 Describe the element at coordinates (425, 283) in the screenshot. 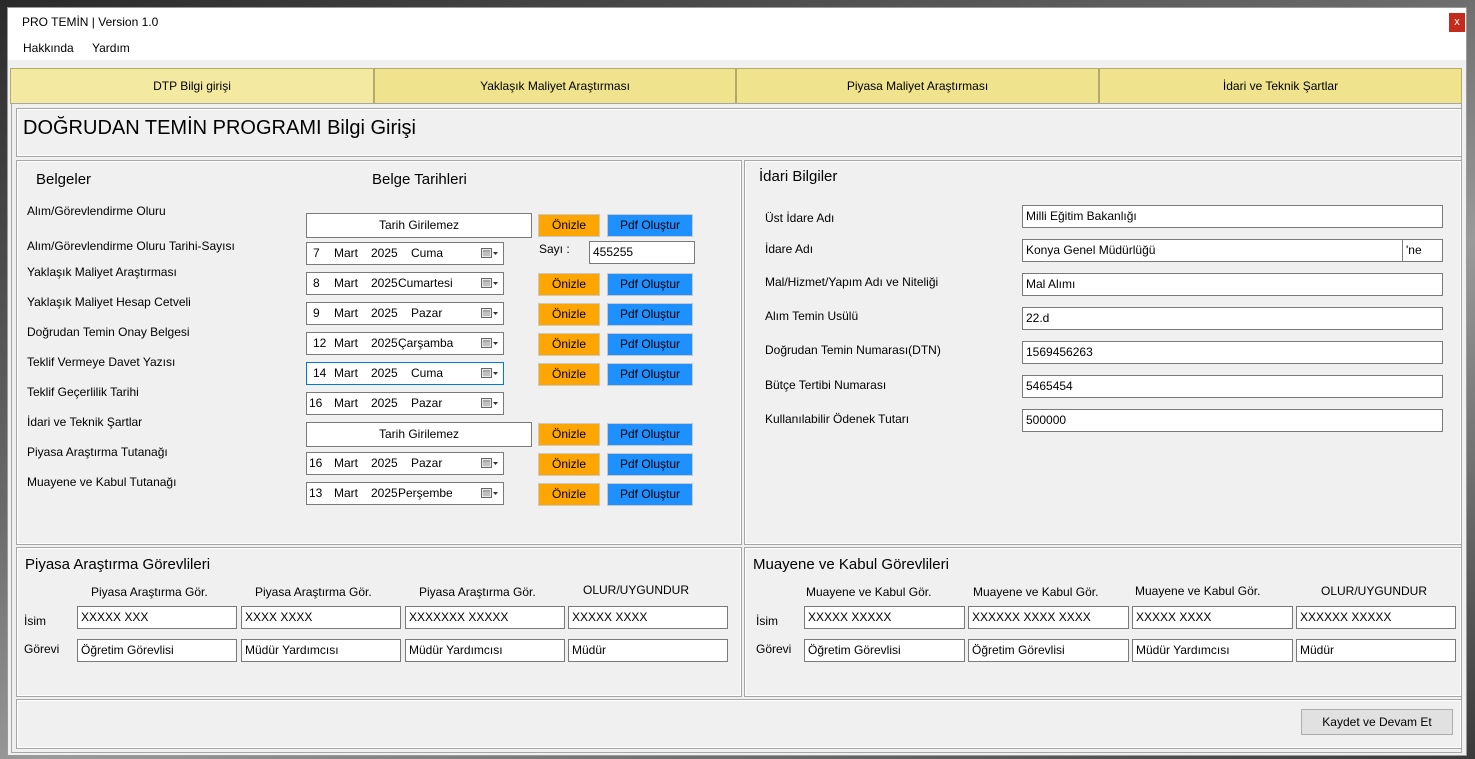

I see `date-weekday: Cumartesi` at that location.